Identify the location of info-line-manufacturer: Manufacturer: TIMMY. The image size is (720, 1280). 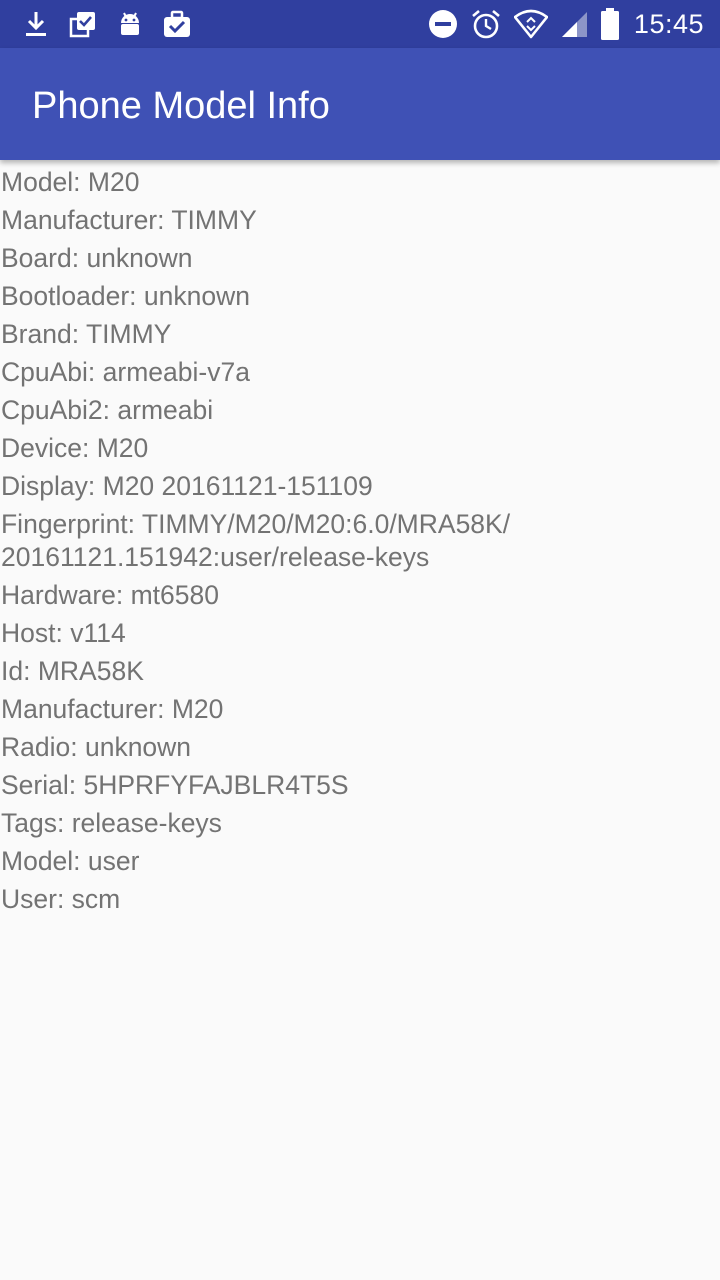
(129, 220).